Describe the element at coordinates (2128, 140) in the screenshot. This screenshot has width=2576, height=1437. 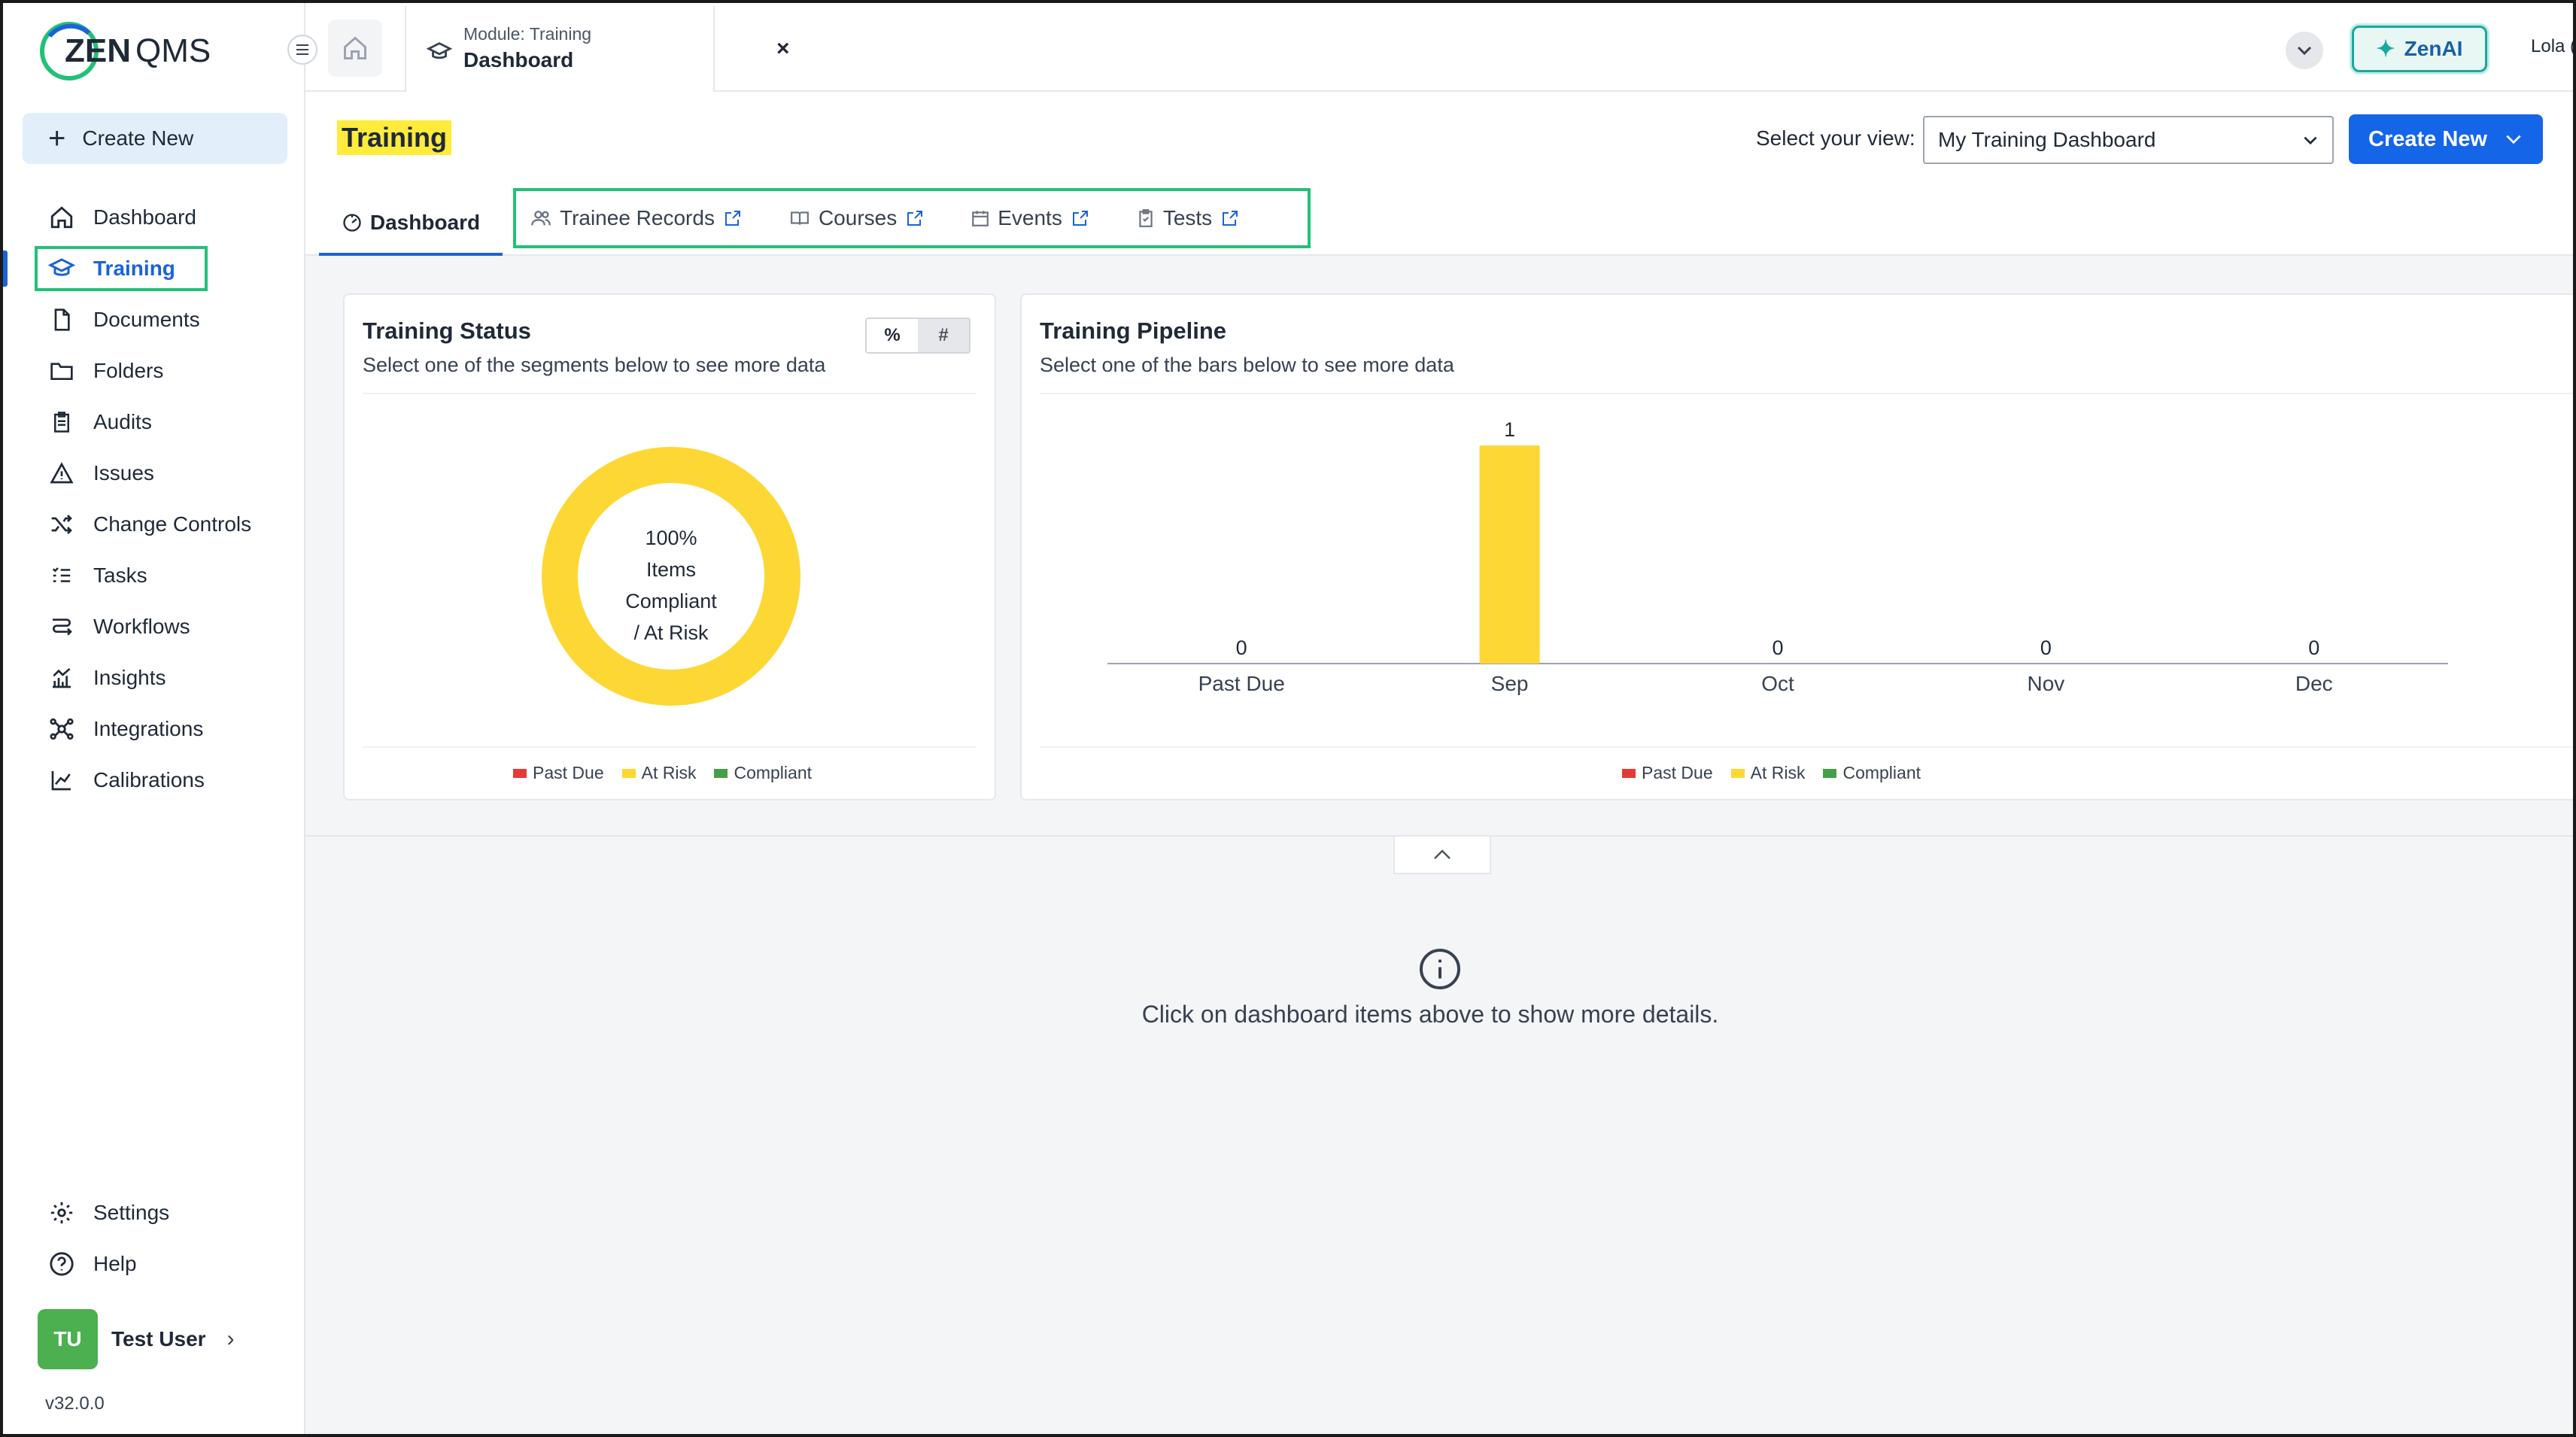
I see `view-select: My Training Dashboard` at that location.